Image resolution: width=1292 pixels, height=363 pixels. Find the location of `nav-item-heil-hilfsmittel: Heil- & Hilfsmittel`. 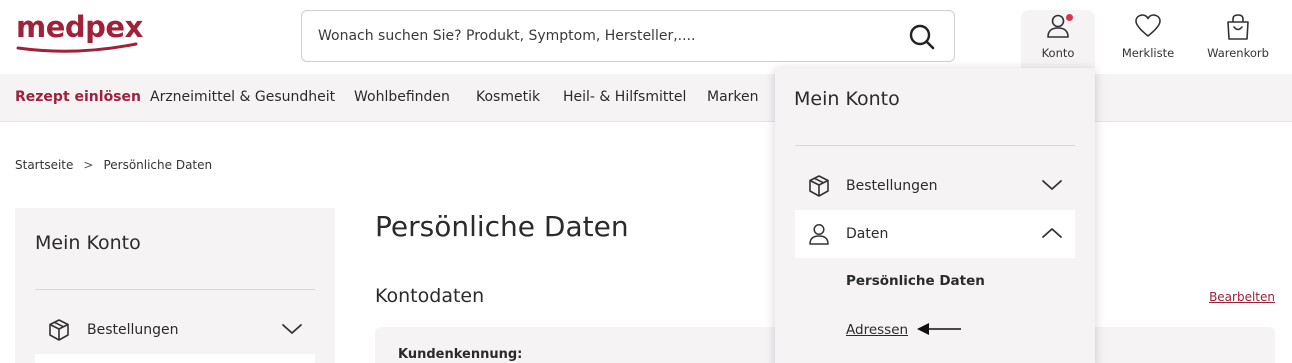

nav-item-heil-hilfsmittel: Heil- & Hilfsmittel is located at coordinates (624, 97).